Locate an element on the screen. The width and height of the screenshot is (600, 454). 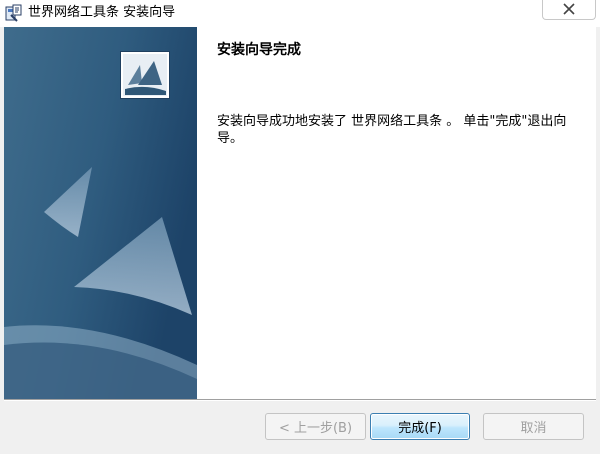
close-button is located at coordinates (569, 10).